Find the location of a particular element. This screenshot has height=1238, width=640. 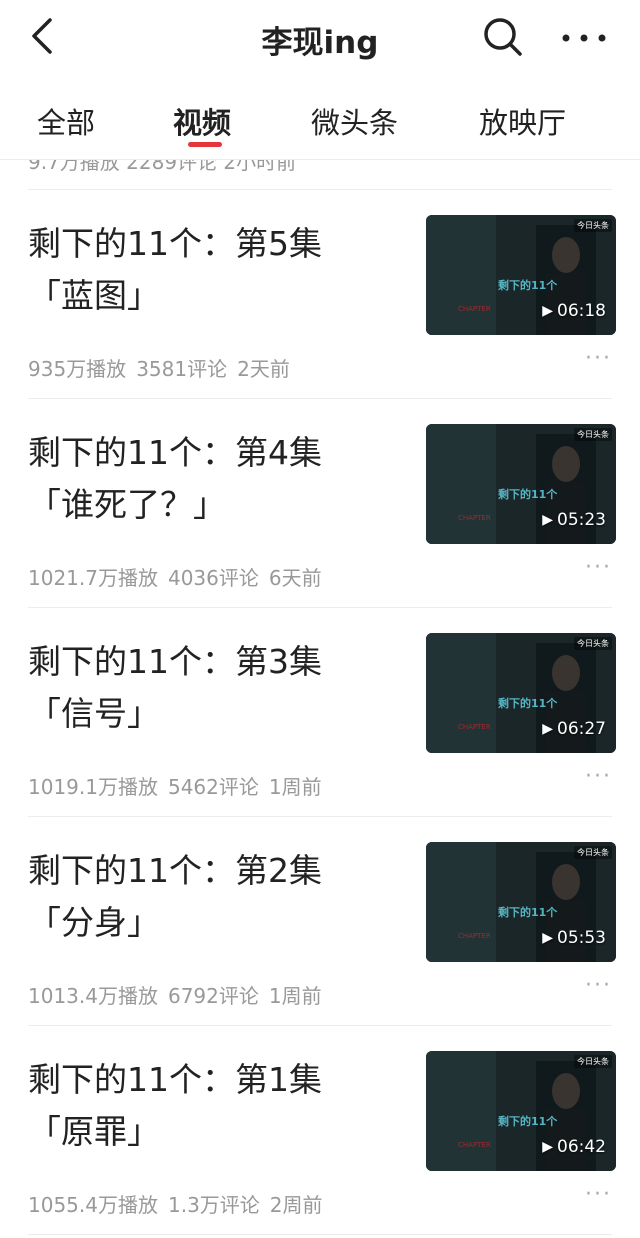

search-icon is located at coordinates (503, 37).